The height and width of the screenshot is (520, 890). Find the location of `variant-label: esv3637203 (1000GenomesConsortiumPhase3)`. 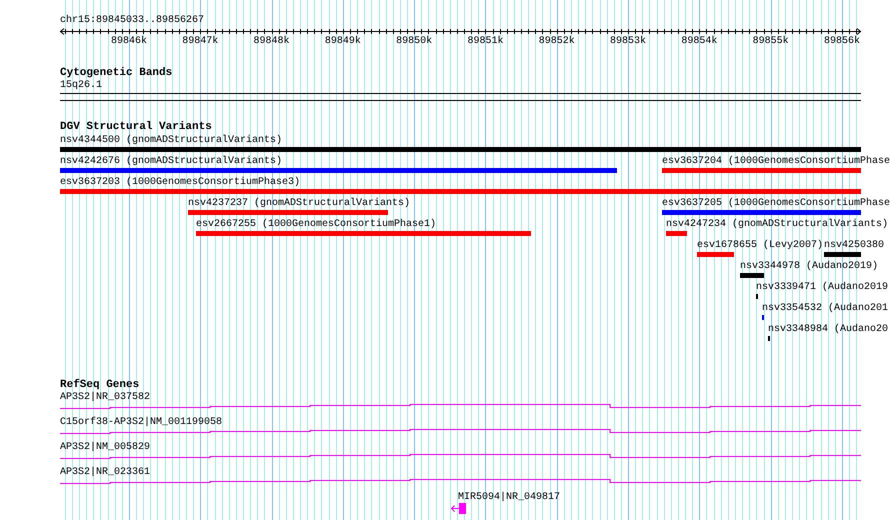

variant-label: esv3637203 (1000GenomesConsortiumPhase3) is located at coordinates (180, 182).